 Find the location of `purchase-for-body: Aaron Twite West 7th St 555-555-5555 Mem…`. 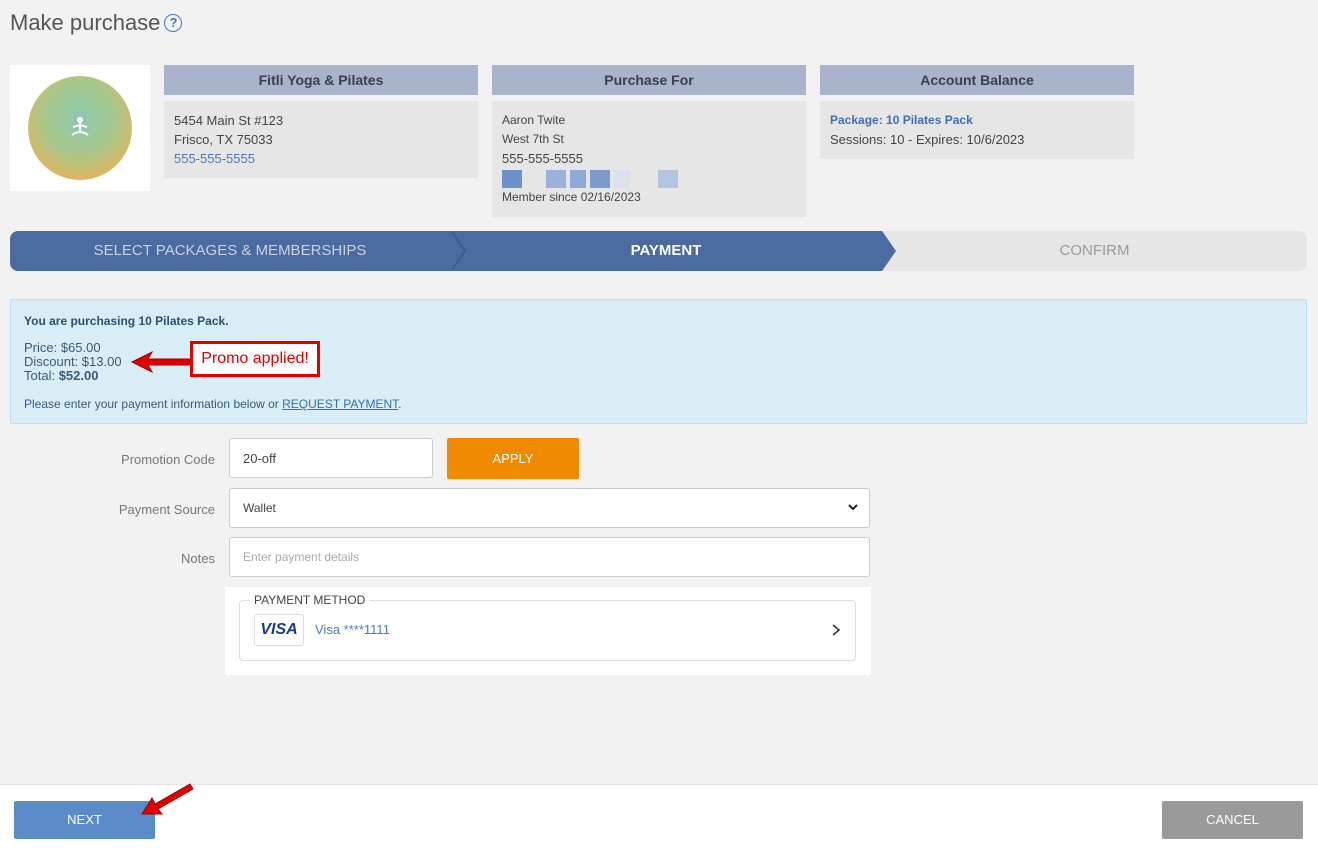

purchase-for-body: Aaron Twite West 7th St 555-555-5555 Mem… is located at coordinates (649, 159).